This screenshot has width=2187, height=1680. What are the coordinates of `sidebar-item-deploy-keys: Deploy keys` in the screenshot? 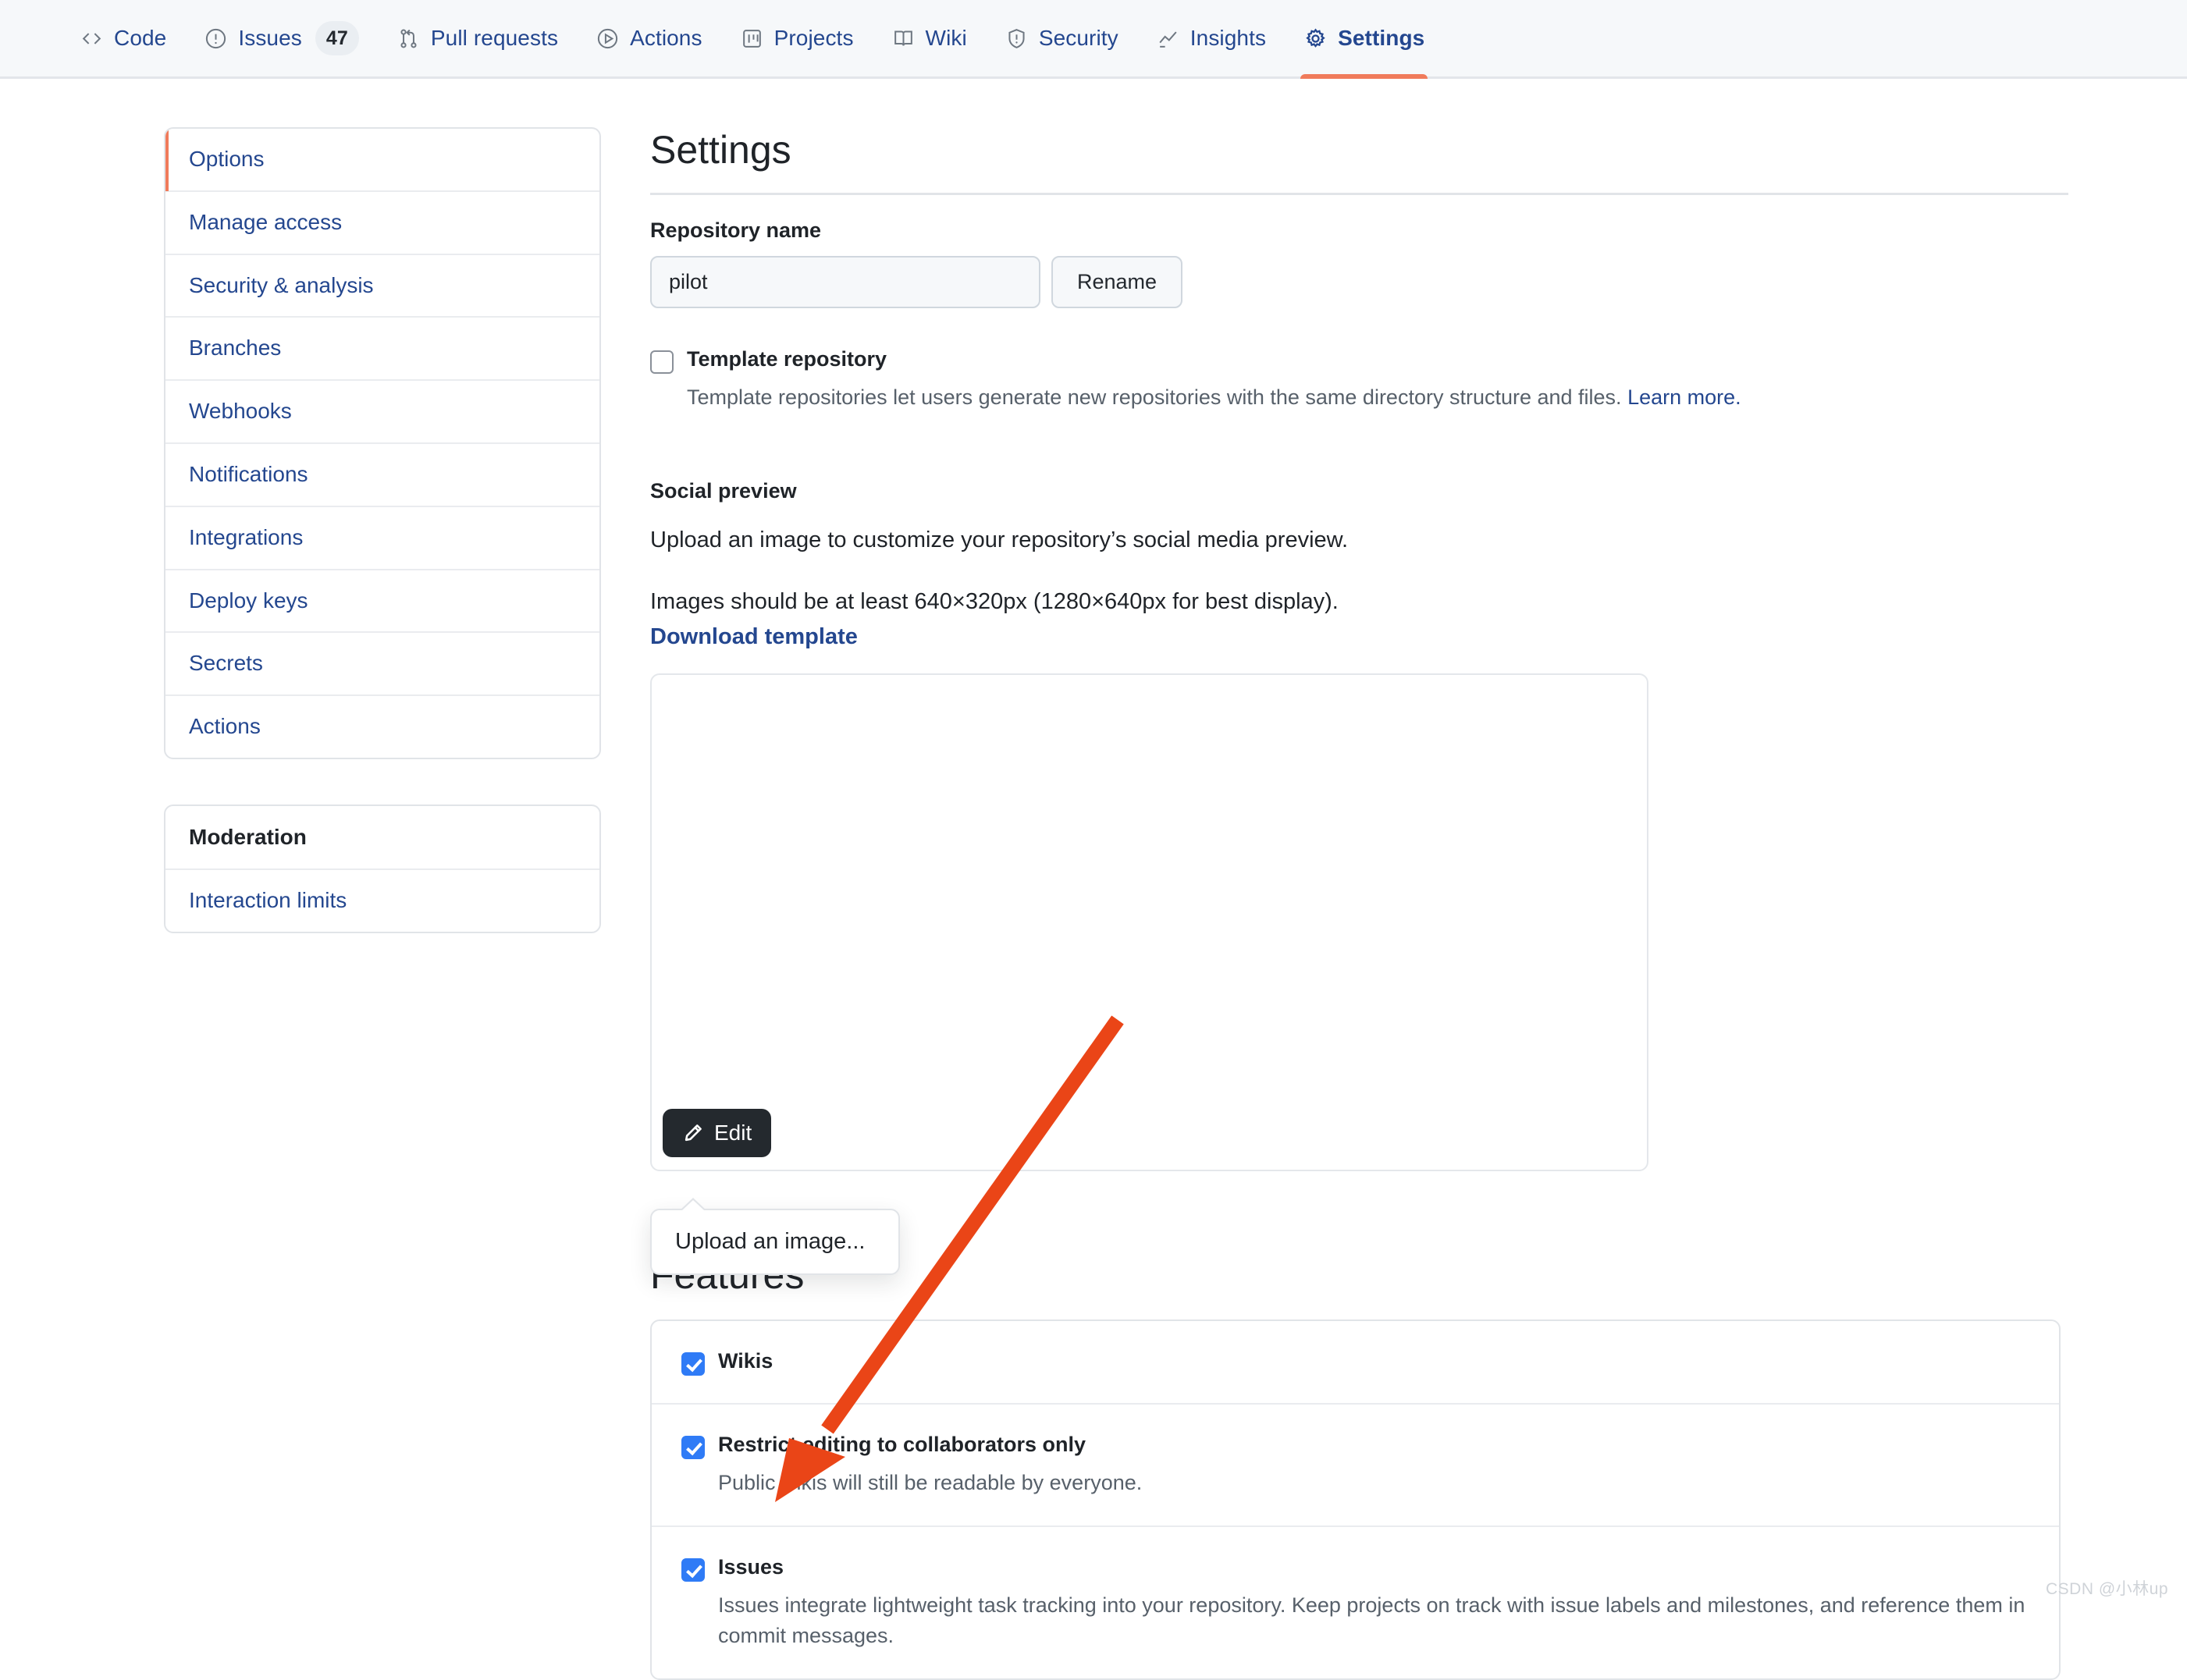 It's located at (382, 602).